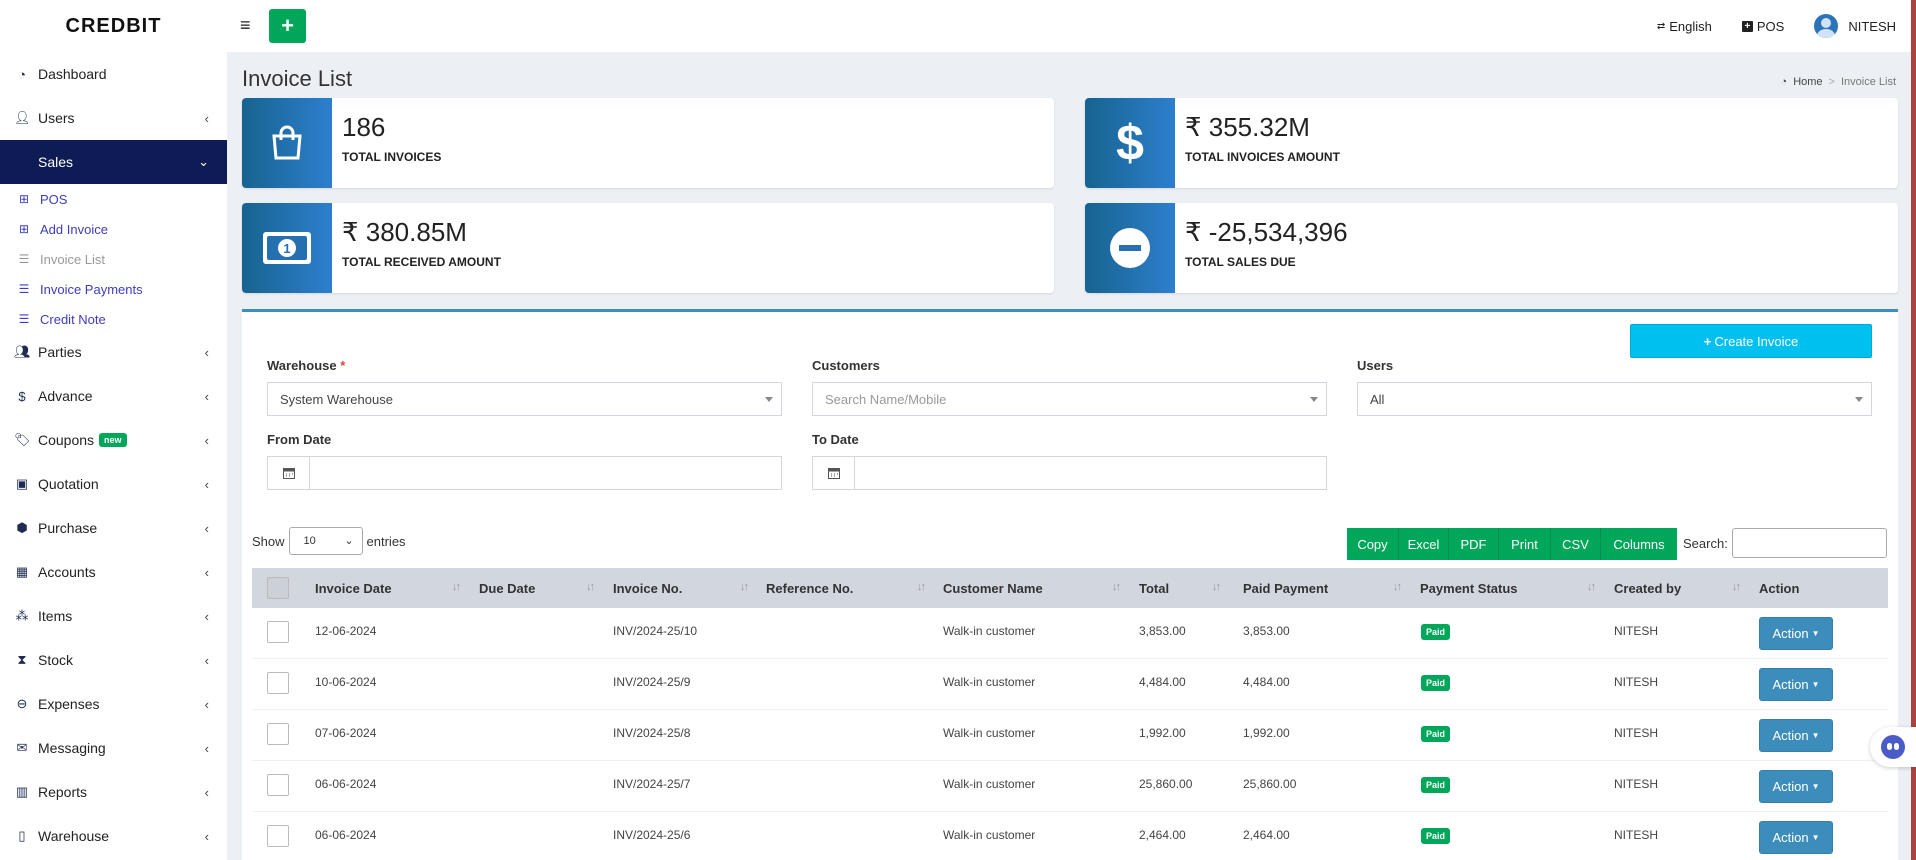 This screenshot has width=1916, height=860. Describe the element at coordinates (993, 588) in the screenshot. I see `col-customer-name: Customer Name` at that location.